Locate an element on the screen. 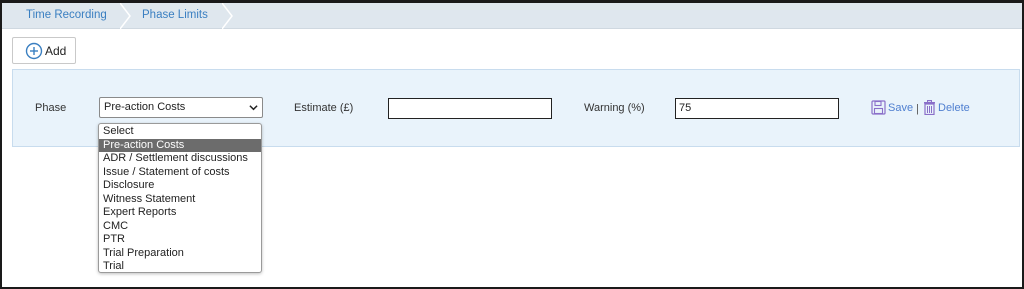 The height and width of the screenshot is (289, 1024). add-button: Add is located at coordinates (44, 50).